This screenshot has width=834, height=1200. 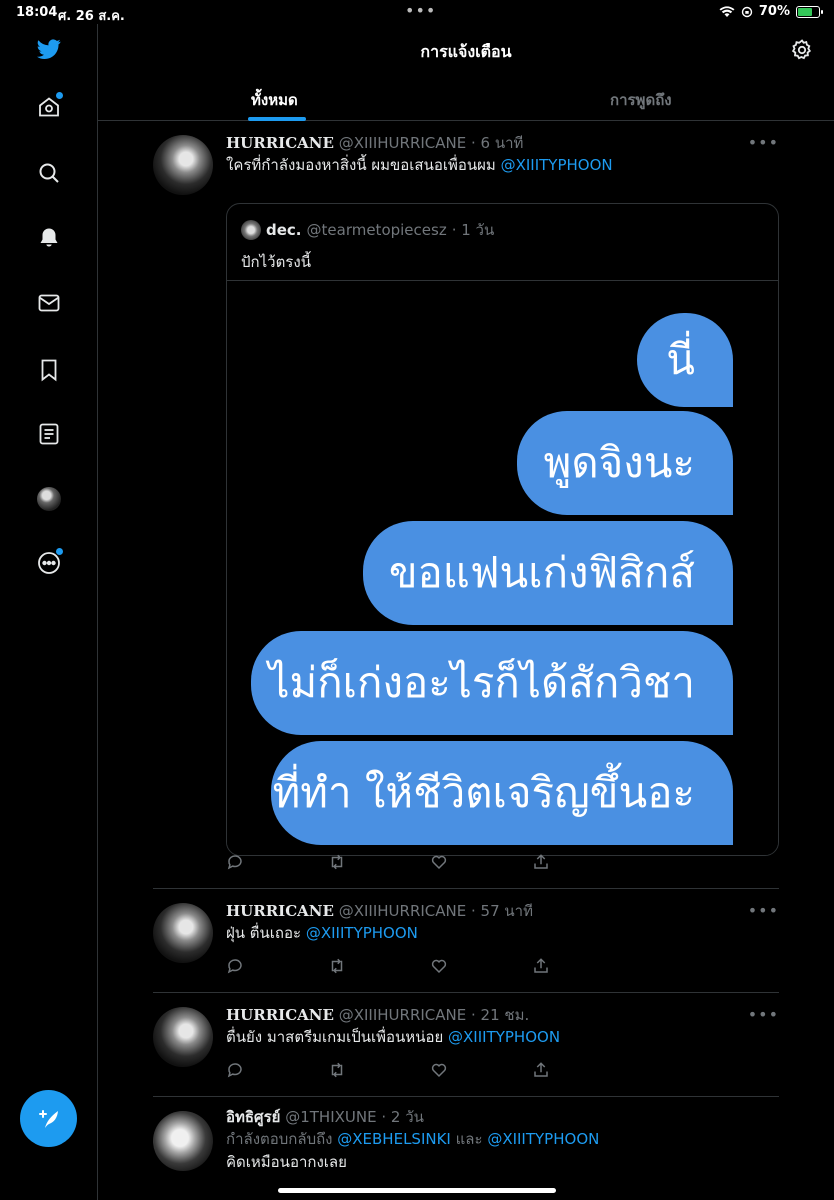 I want to click on messages-mail-icon, so click(x=49, y=303).